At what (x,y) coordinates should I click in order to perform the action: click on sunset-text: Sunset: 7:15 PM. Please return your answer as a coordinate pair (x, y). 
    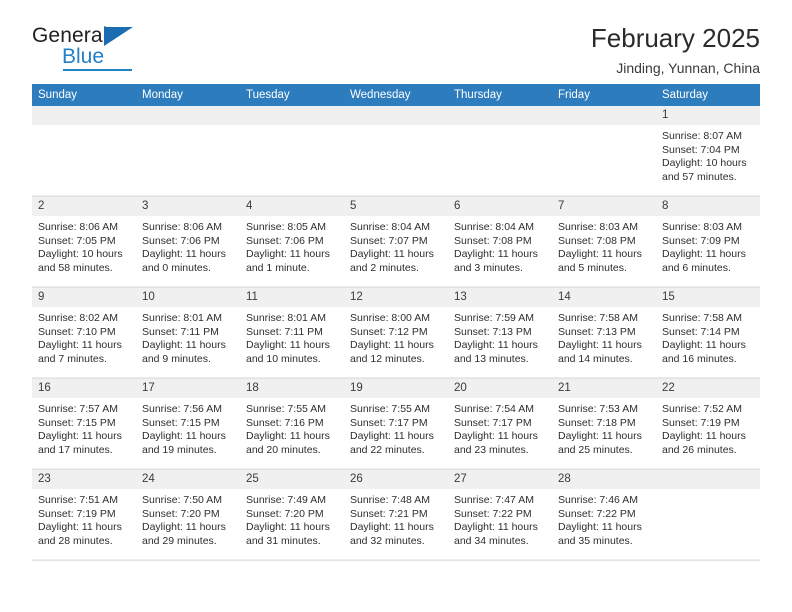
    Looking at the image, I should click on (181, 422).